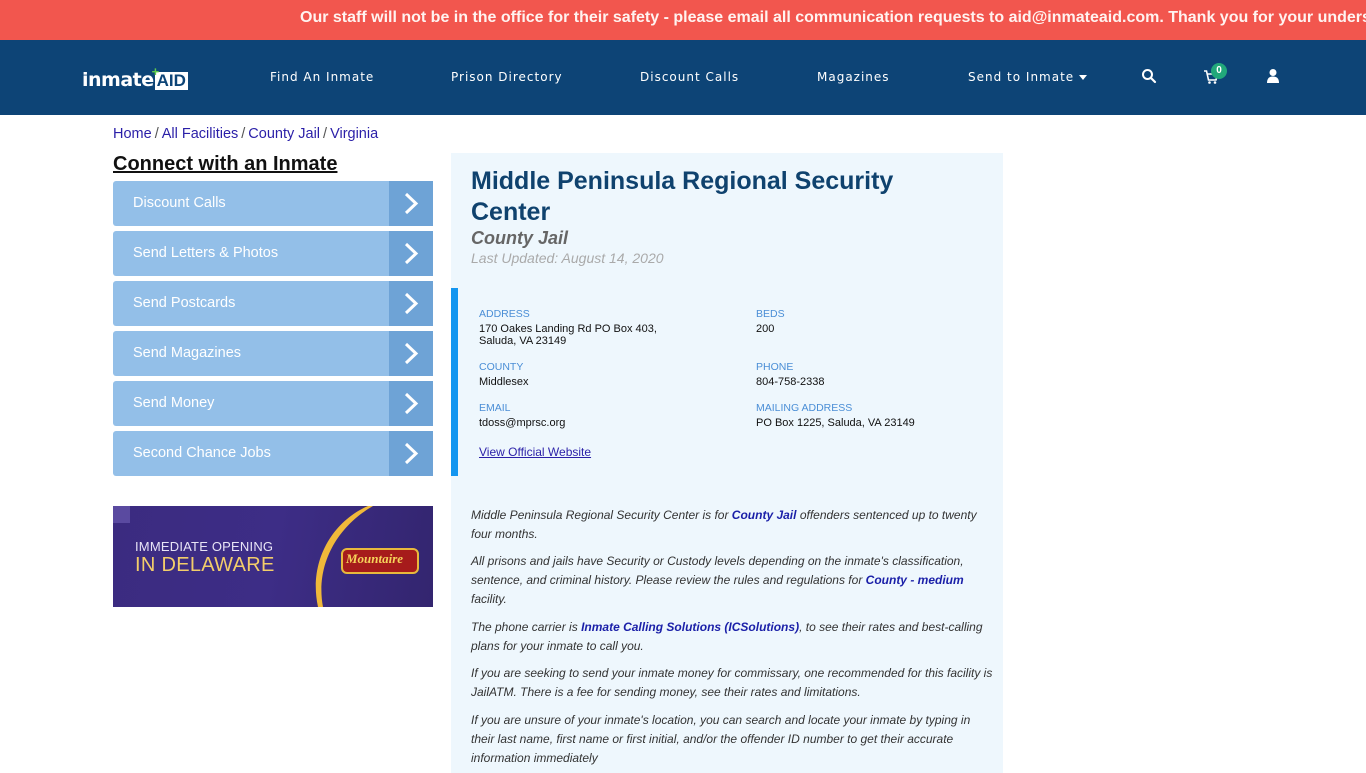  What do you see at coordinates (273, 403) in the screenshot?
I see `sidebar-send-money-button: Send Money` at bounding box center [273, 403].